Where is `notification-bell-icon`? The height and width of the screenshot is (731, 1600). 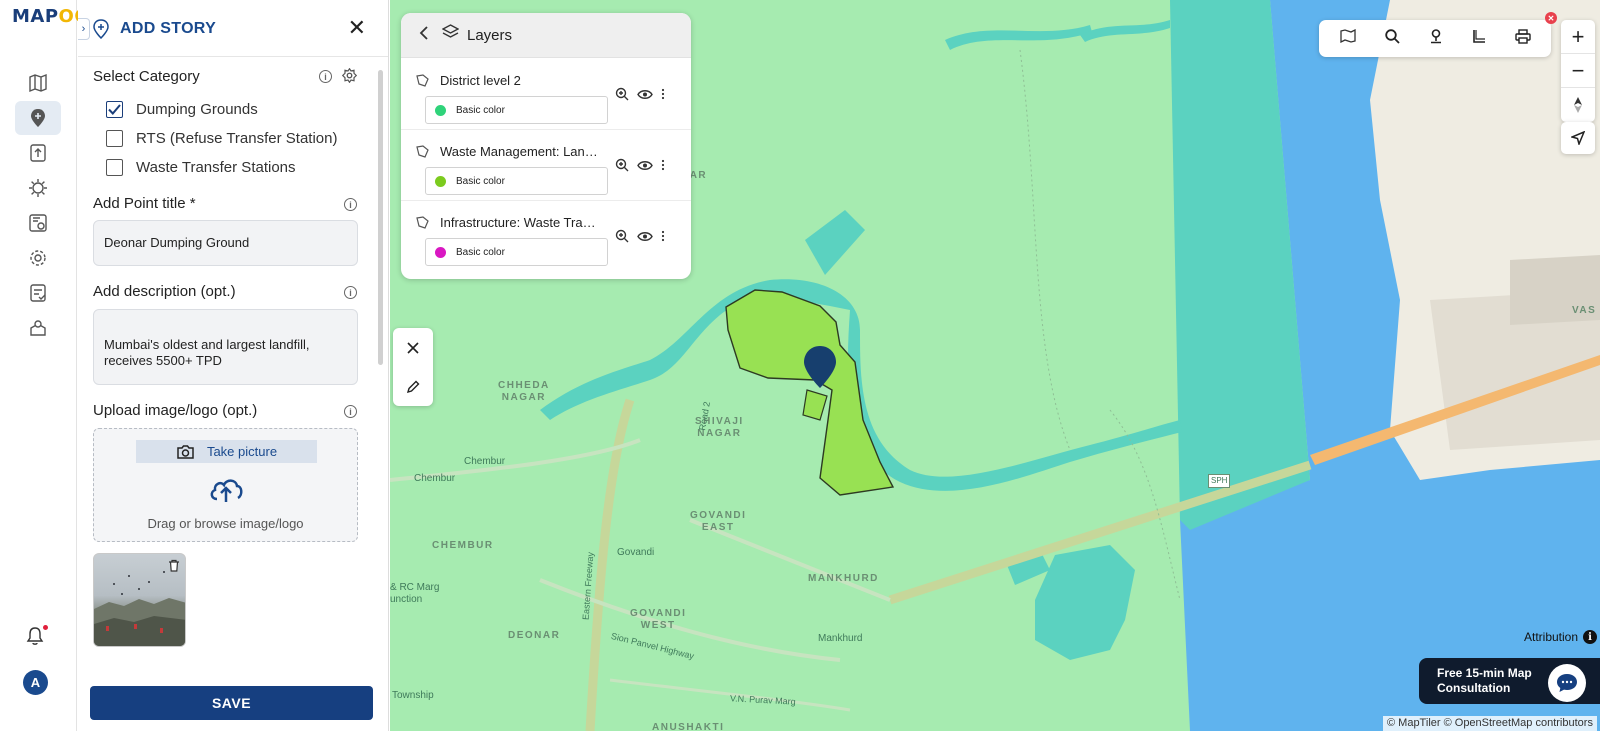 notification-bell-icon is located at coordinates (35, 638).